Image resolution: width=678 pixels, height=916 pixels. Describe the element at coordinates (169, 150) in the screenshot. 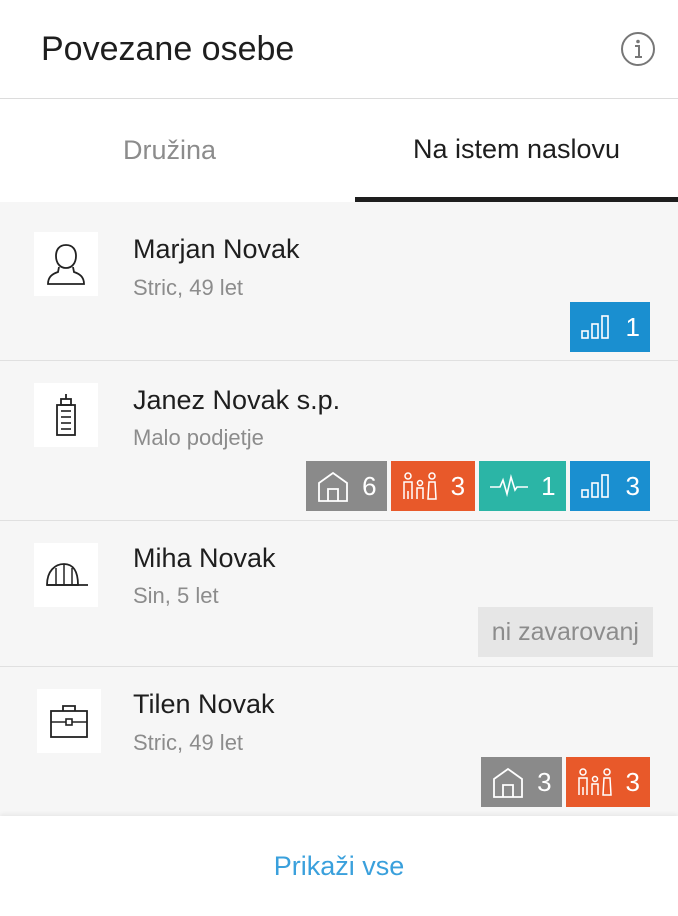

I see `tab-druzina: Družina` at that location.